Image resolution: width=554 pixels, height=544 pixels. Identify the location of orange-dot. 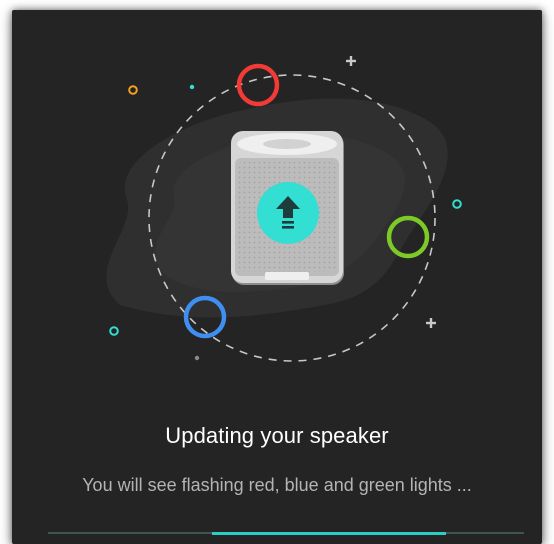
(133, 90).